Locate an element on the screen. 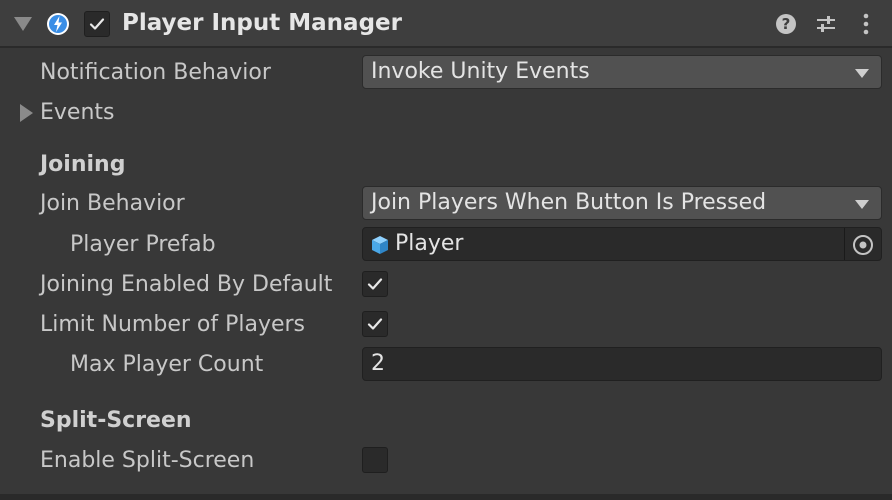  player-prefab-field: Player is located at coordinates (622, 244).